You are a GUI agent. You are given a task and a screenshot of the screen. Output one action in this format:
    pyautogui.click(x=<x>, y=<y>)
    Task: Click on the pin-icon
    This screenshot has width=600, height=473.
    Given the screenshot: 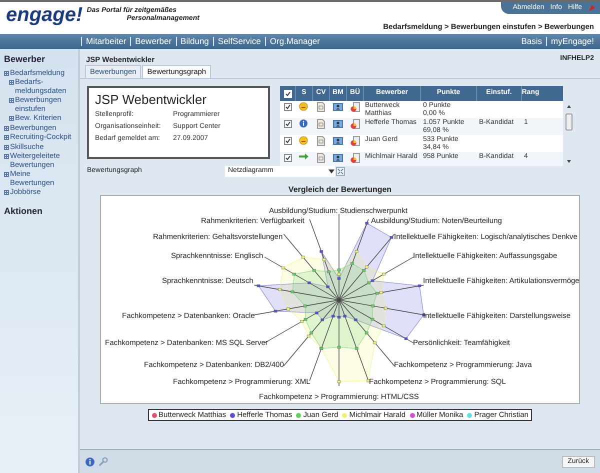 What is the action you would take?
    pyautogui.click(x=592, y=8)
    